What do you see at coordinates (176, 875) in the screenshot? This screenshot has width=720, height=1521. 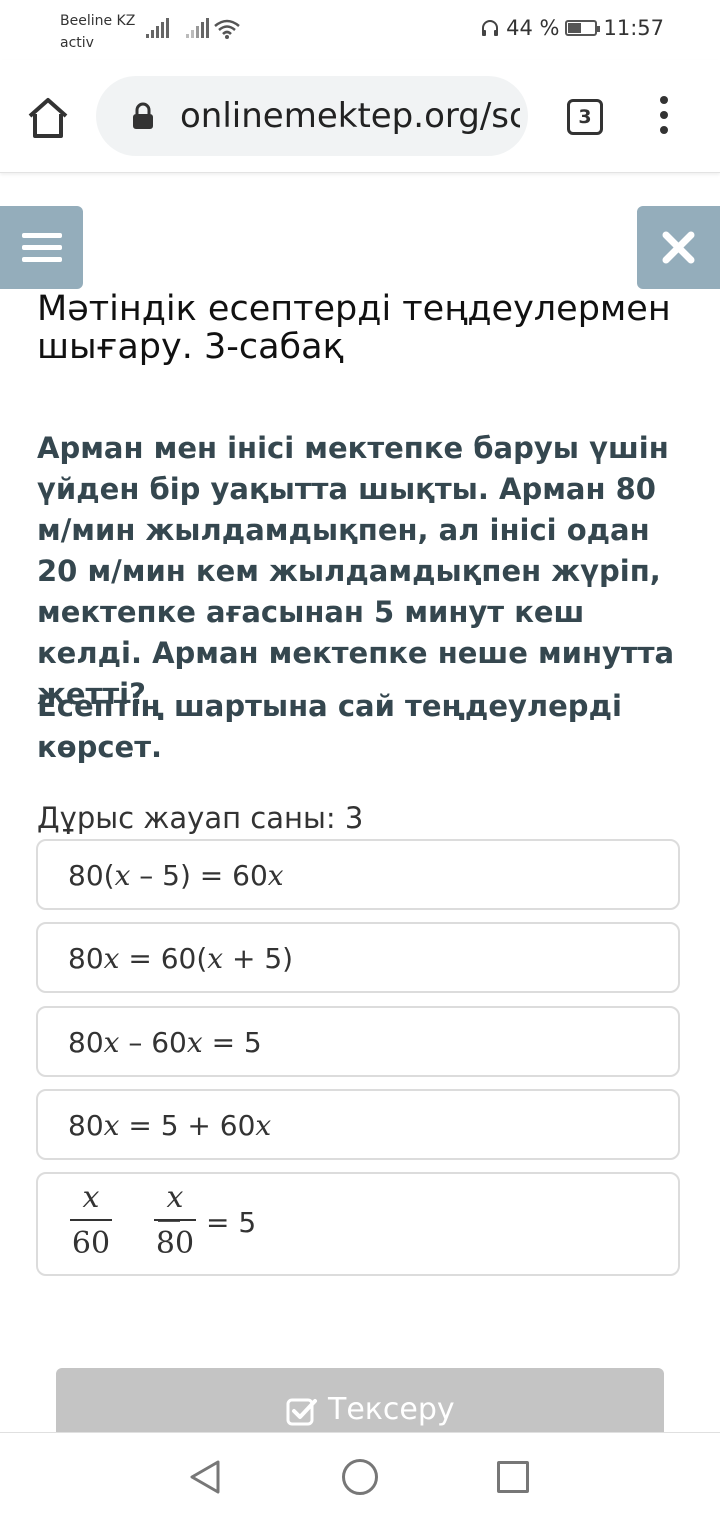 I see `option-text: 80(x – 5) = 60x` at bounding box center [176, 875].